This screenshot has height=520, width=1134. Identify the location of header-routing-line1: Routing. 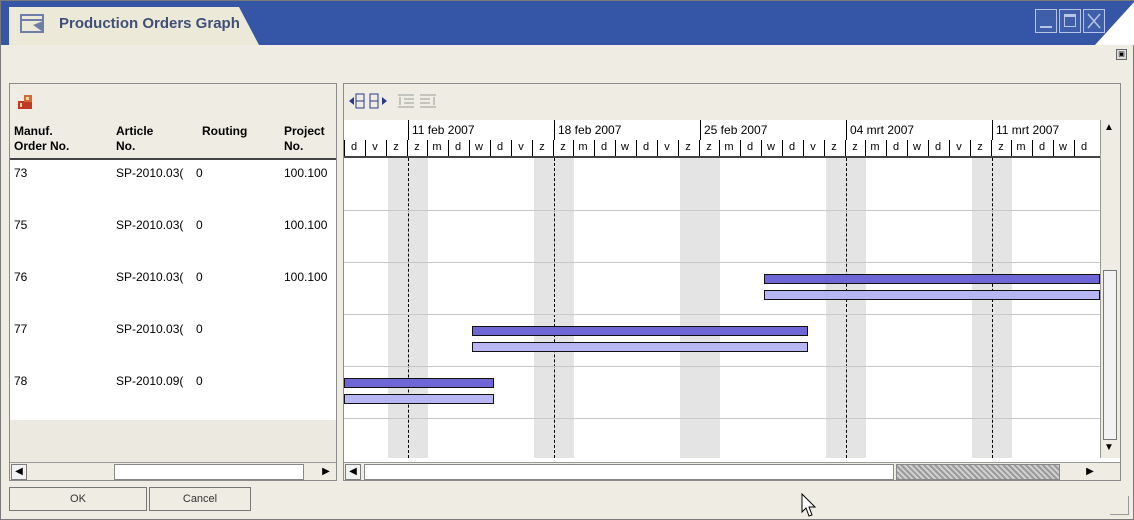
(225, 131).